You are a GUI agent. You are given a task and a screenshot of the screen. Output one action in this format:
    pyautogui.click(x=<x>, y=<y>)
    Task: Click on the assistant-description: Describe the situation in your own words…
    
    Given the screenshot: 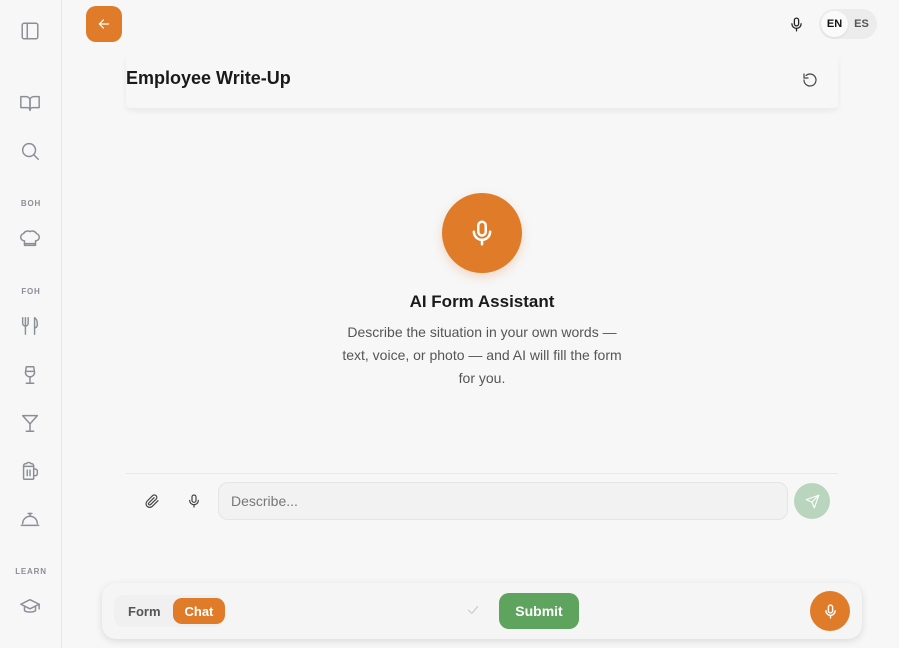 What is the action you would take?
    pyautogui.click(x=482, y=355)
    